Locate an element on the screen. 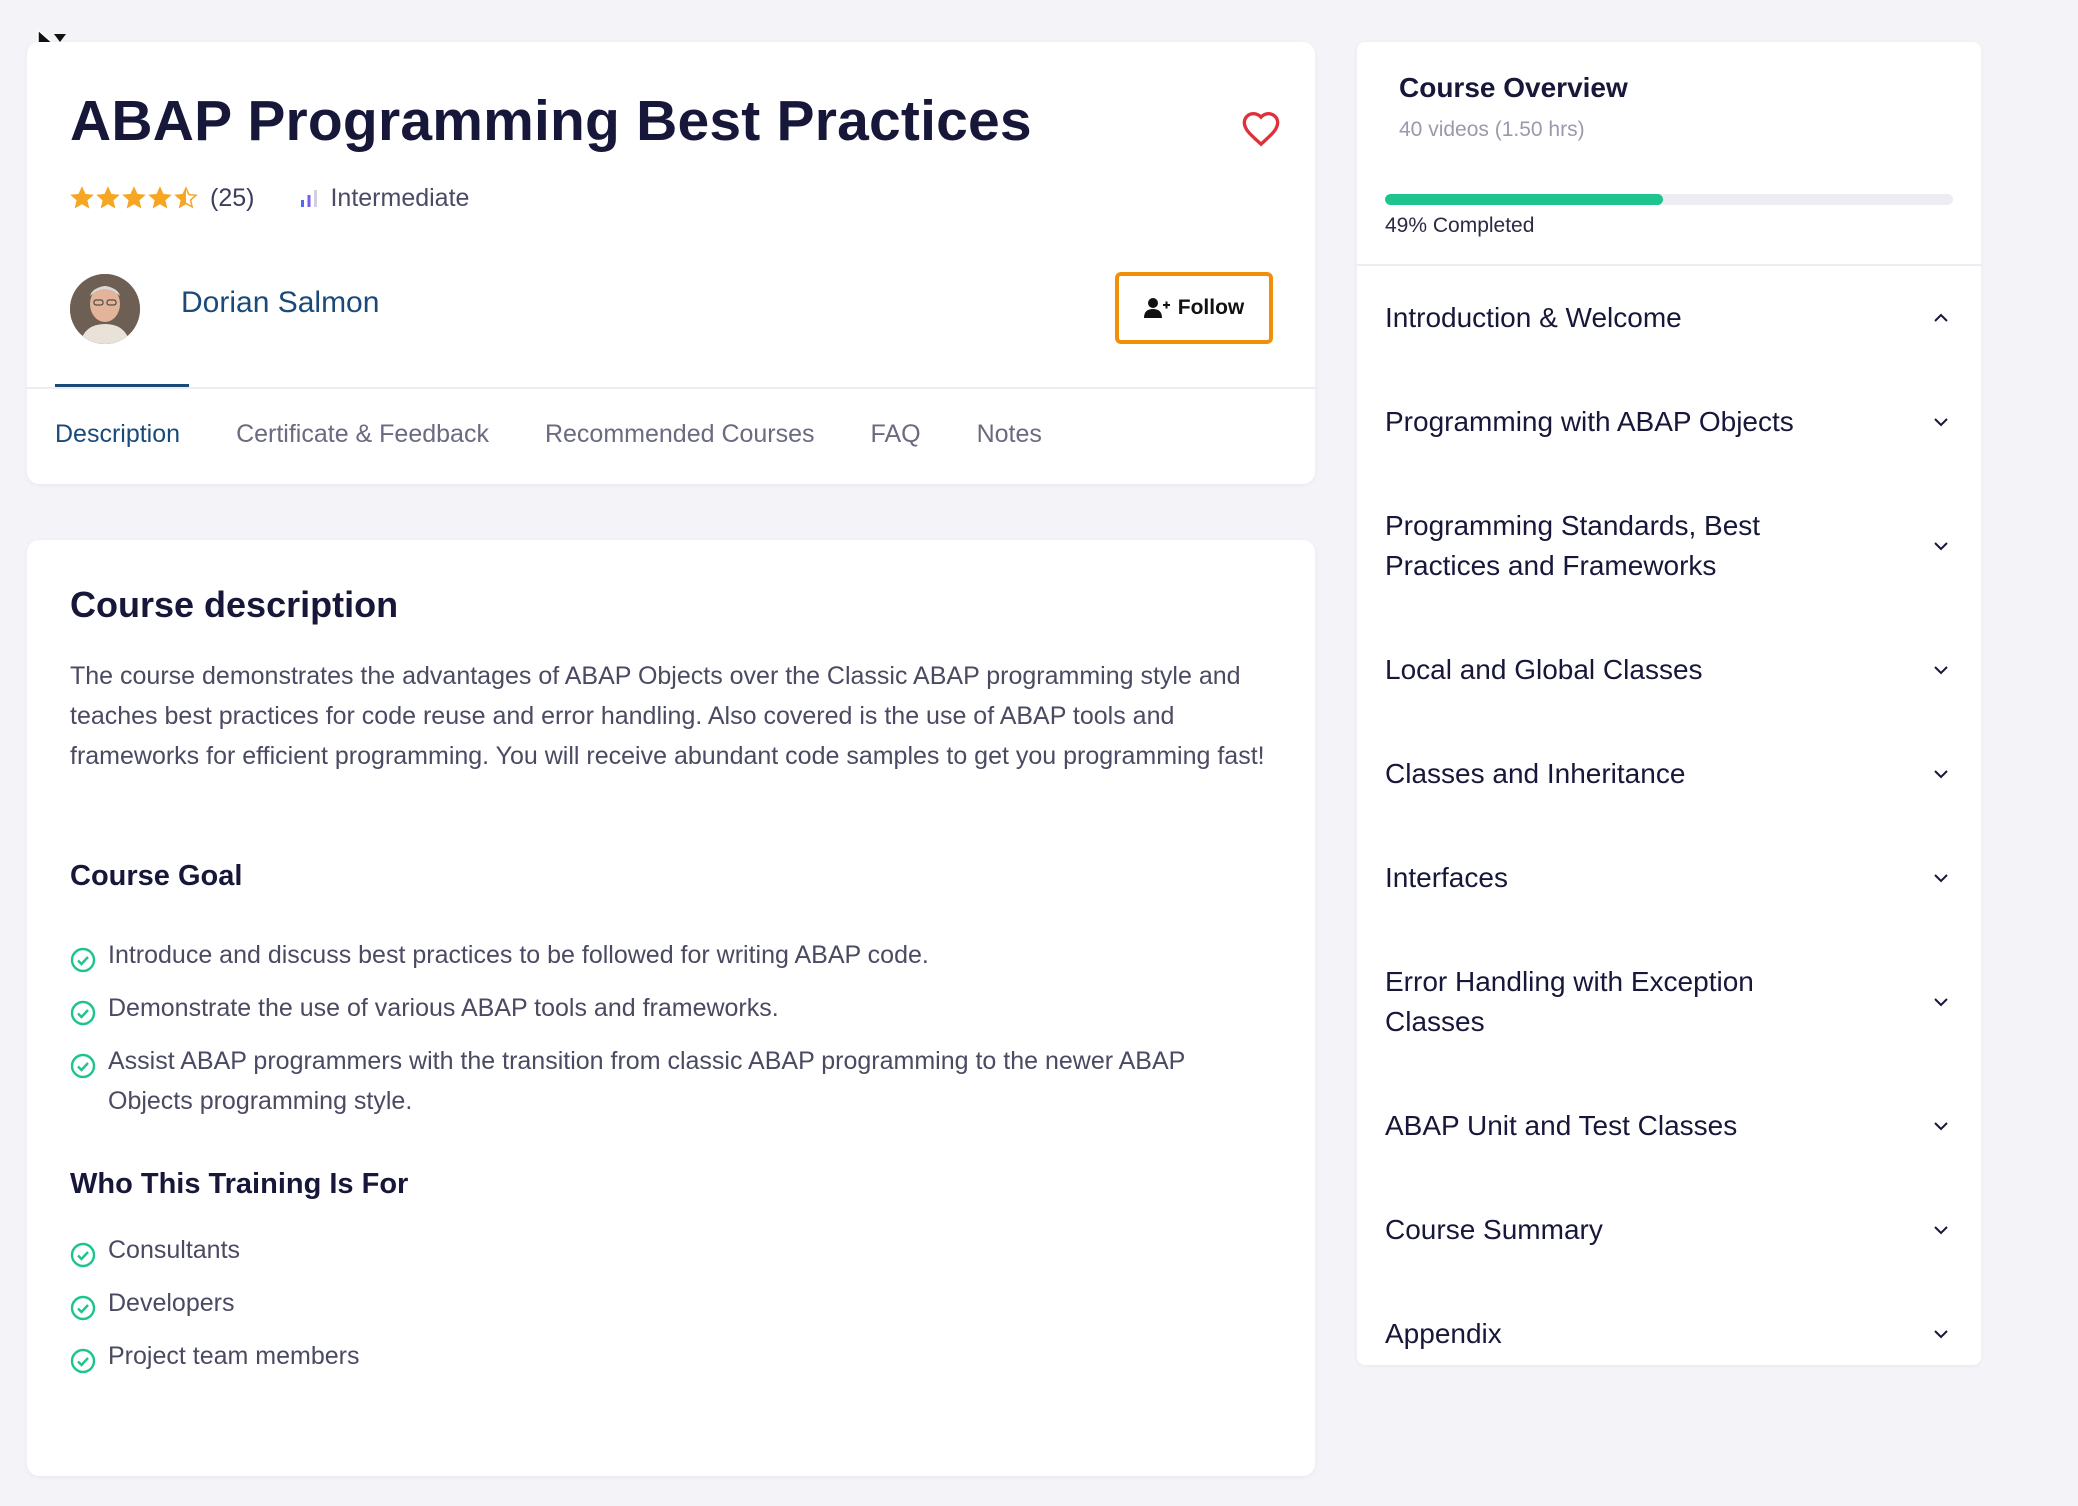  course-title: ABAP Programming Best Practices is located at coordinates (551, 121).